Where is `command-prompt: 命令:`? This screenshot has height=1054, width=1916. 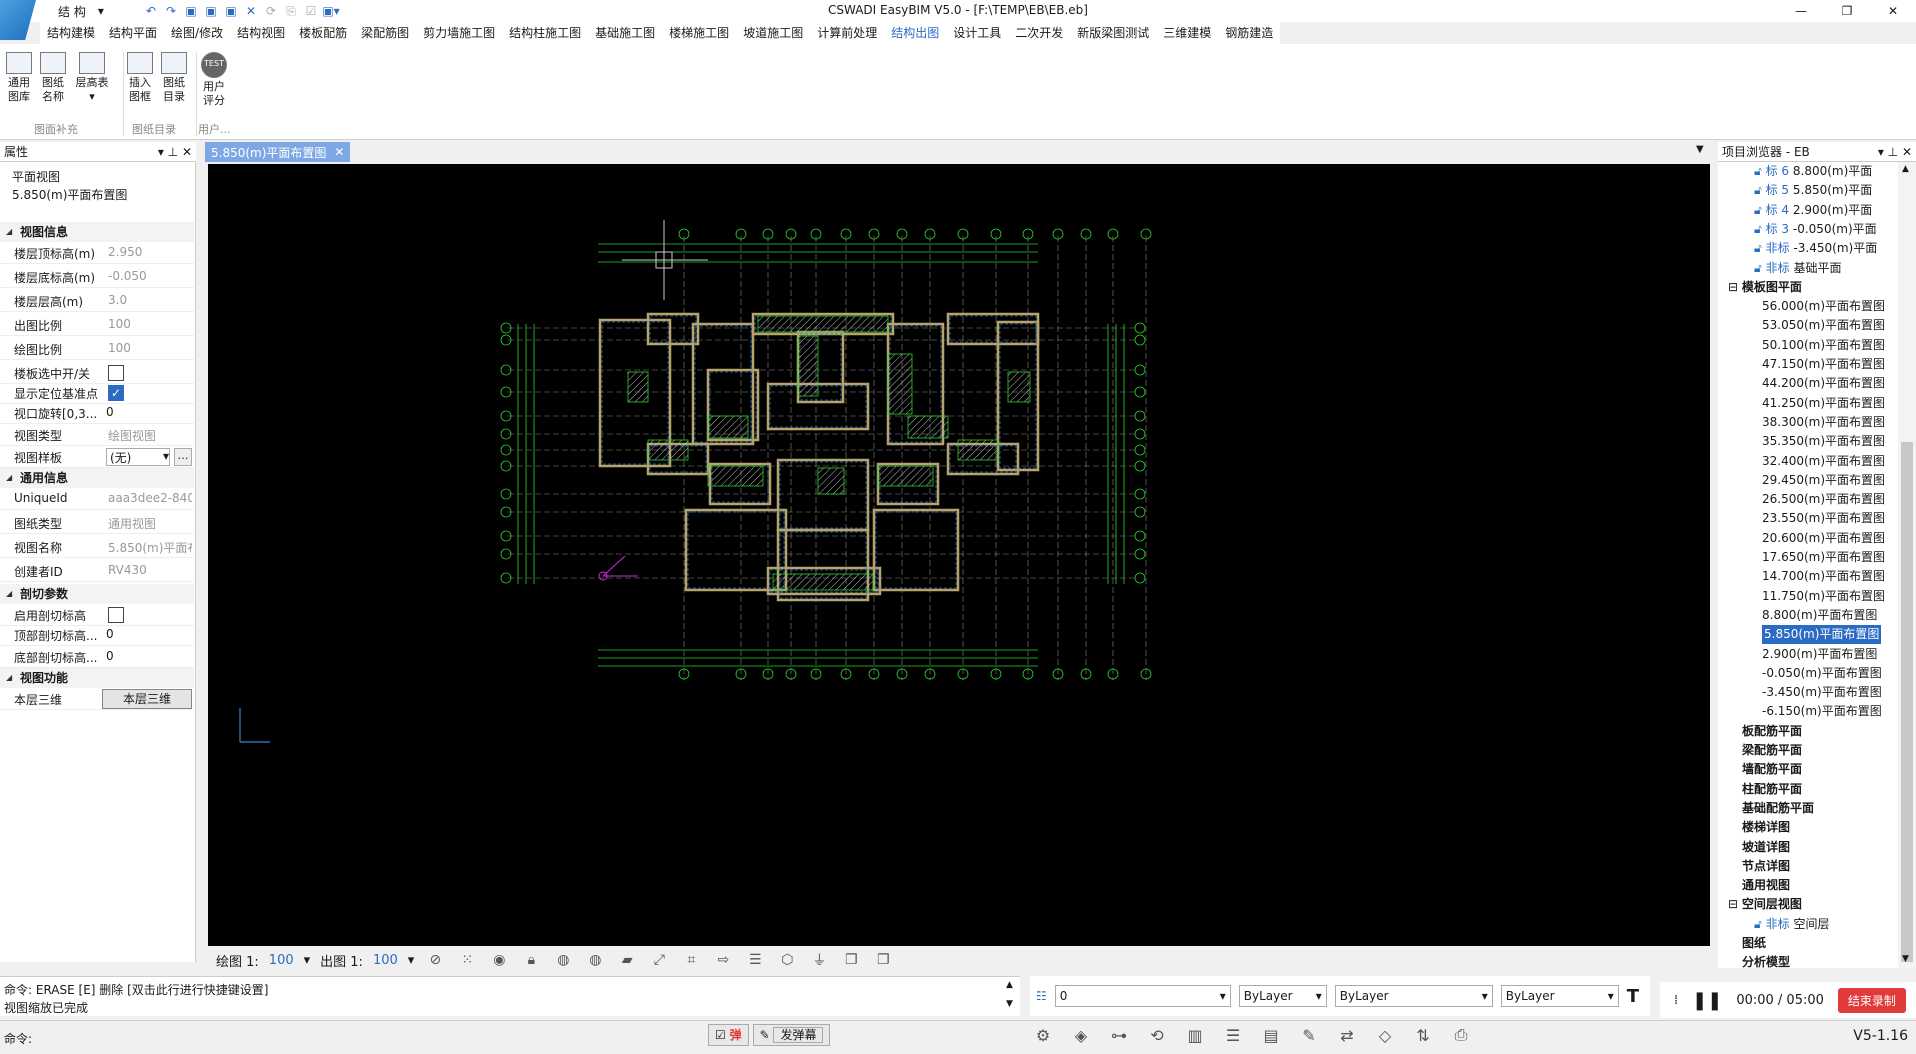
command-prompt: 命令: is located at coordinates (18, 1038).